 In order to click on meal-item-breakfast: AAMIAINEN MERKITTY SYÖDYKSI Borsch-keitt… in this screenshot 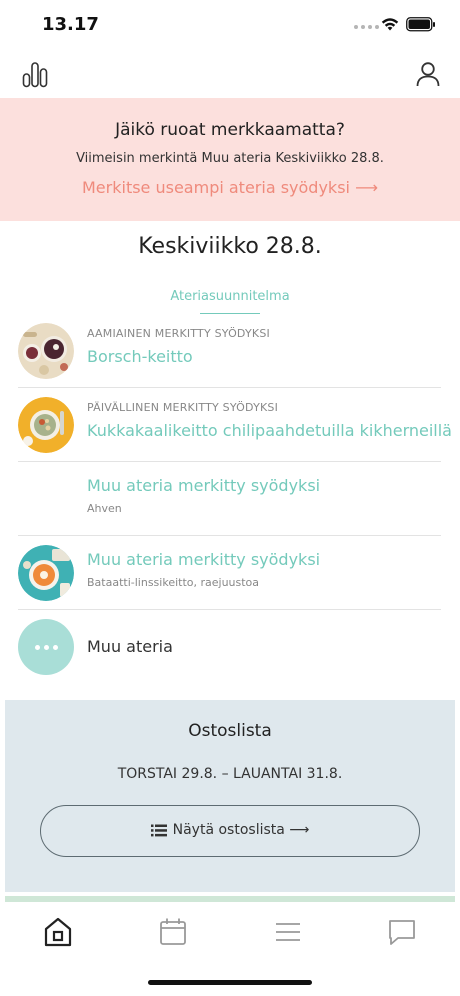, I will do `click(229, 351)`.